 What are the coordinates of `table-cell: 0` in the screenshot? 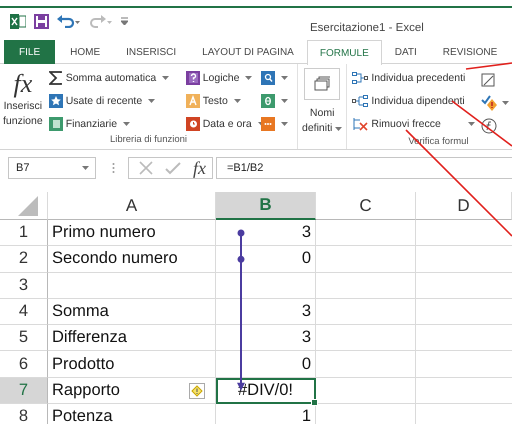 It's located at (266, 364).